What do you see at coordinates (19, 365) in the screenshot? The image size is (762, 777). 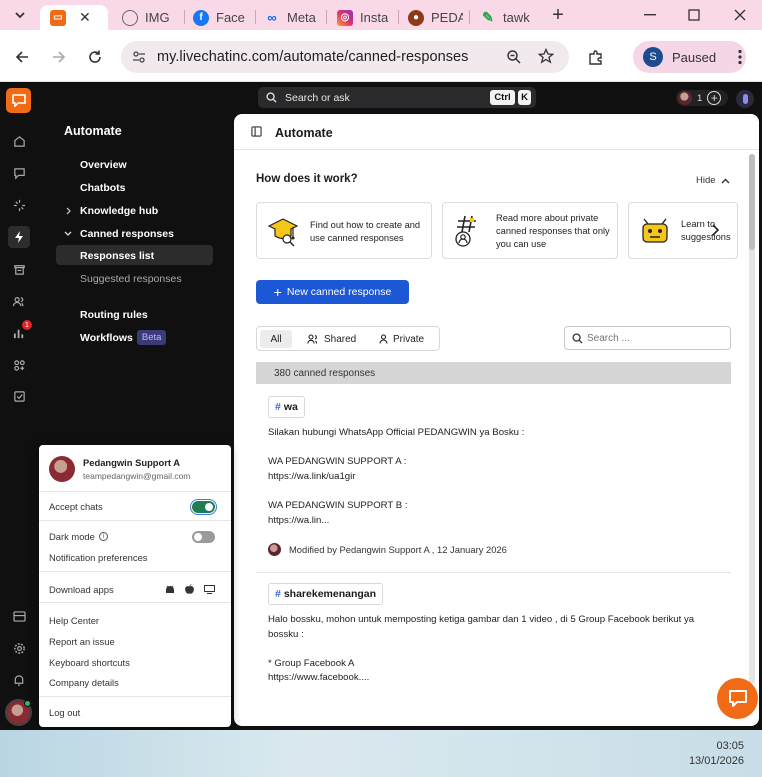 I see `rail-apps` at bounding box center [19, 365].